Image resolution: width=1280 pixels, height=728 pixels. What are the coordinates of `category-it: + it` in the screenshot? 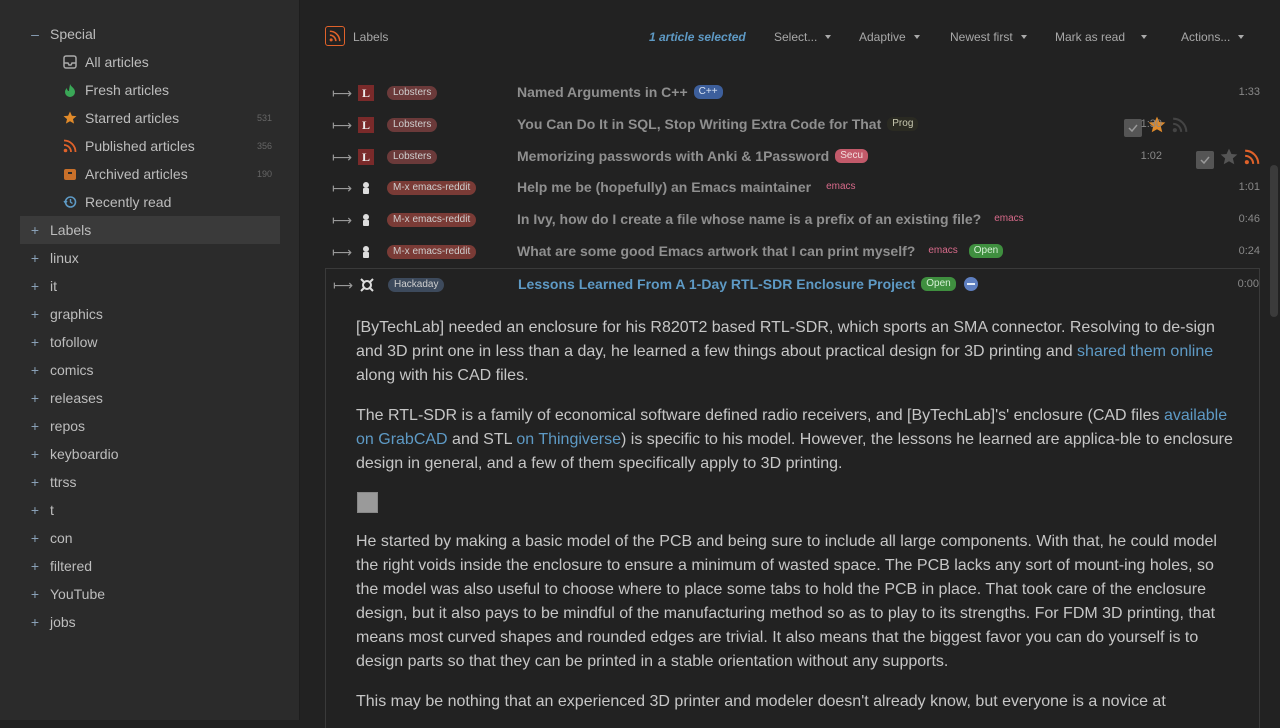 It's located at (150, 286).